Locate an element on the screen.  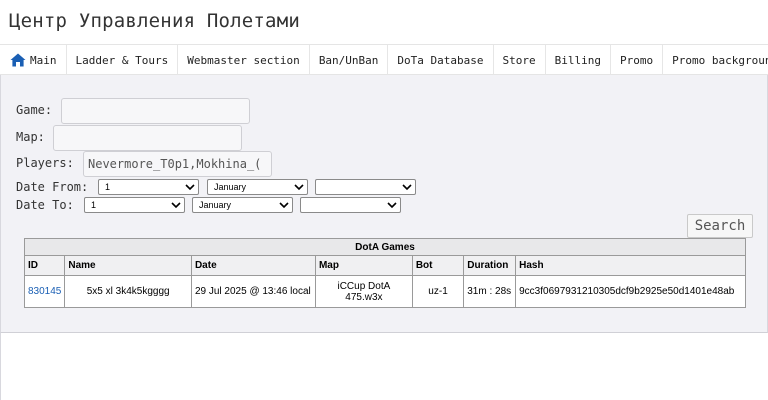
date-from-day-value: 1 is located at coordinates (108, 187).